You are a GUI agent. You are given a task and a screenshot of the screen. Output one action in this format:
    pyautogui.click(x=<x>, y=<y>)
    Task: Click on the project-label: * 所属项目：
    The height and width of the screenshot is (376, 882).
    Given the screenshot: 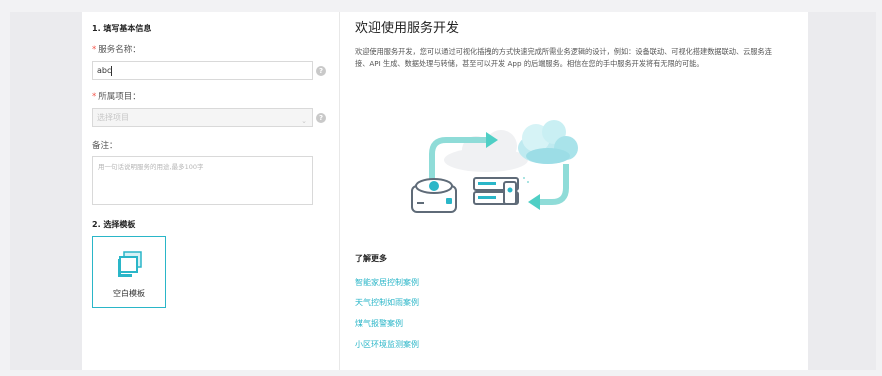 What is the action you would take?
    pyautogui.click(x=116, y=97)
    